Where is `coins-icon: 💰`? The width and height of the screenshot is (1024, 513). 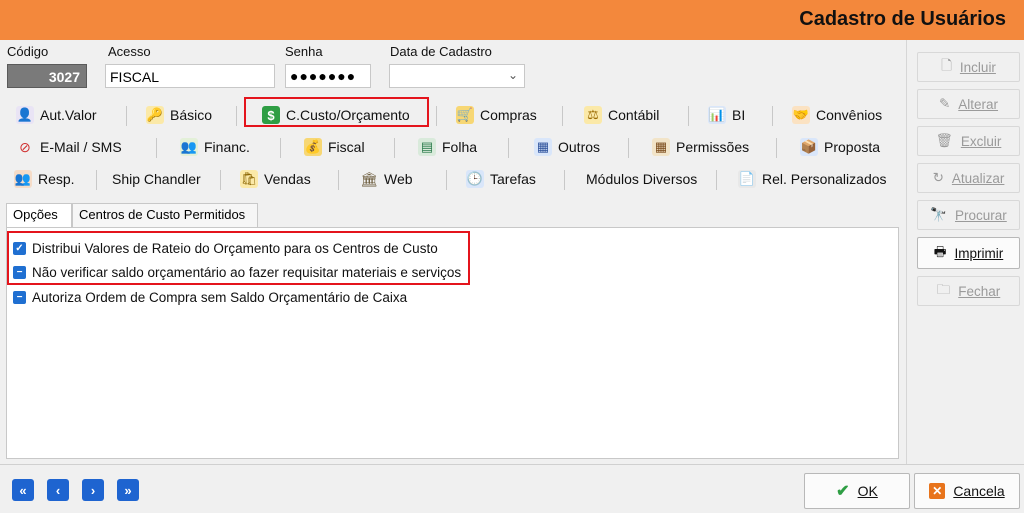 coins-icon: 💰 is located at coordinates (313, 147).